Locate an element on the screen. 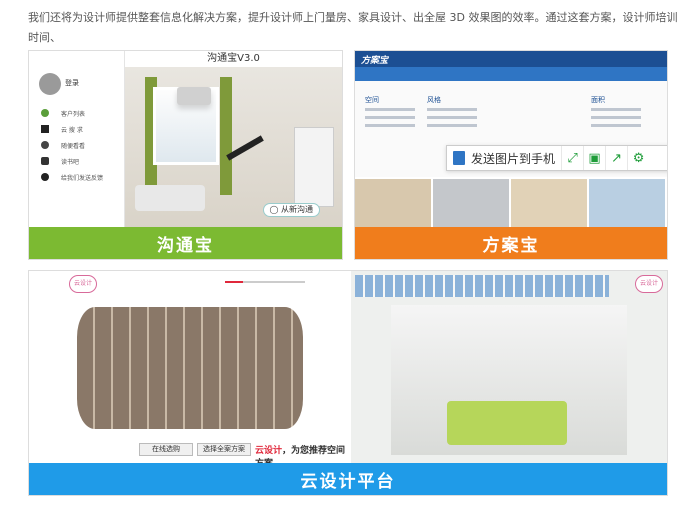 This screenshot has height=522, width=698. new-chat-bubble: ◯ 从新沟通 is located at coordinates (291, 210).